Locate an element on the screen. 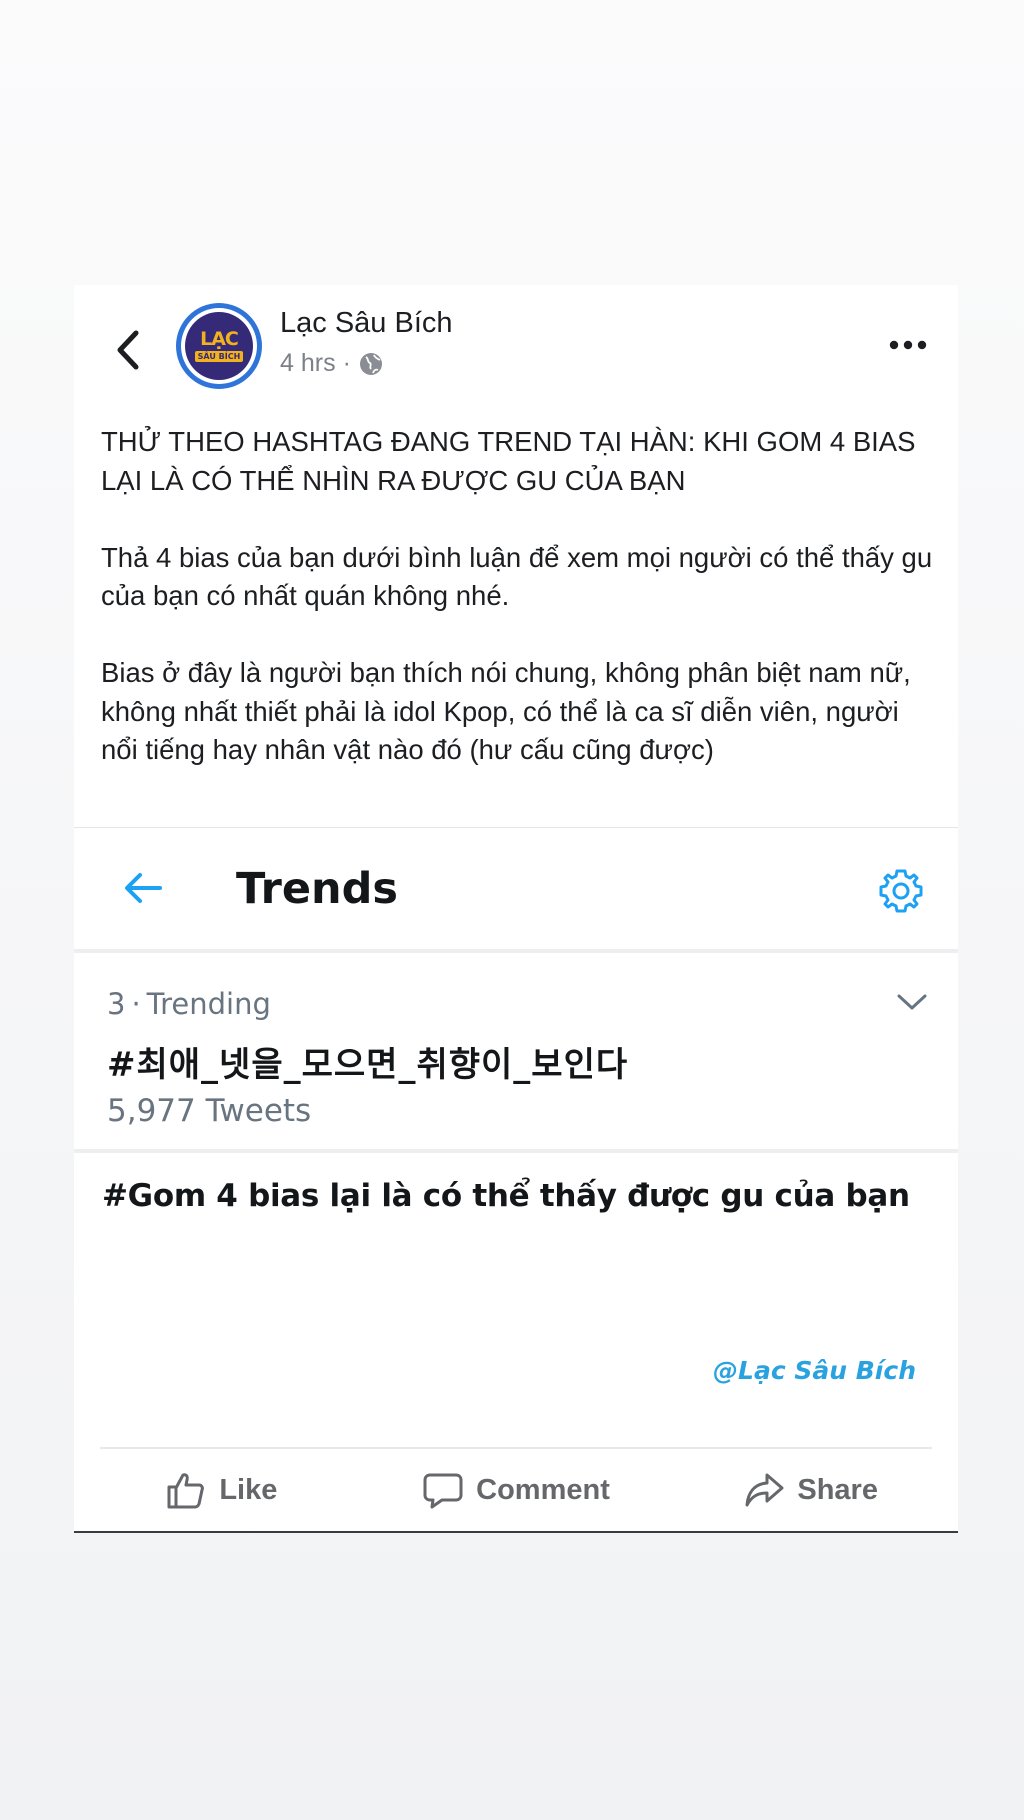  tweet-count: 5,977 Tweets is located at coordinates (209, 1111).